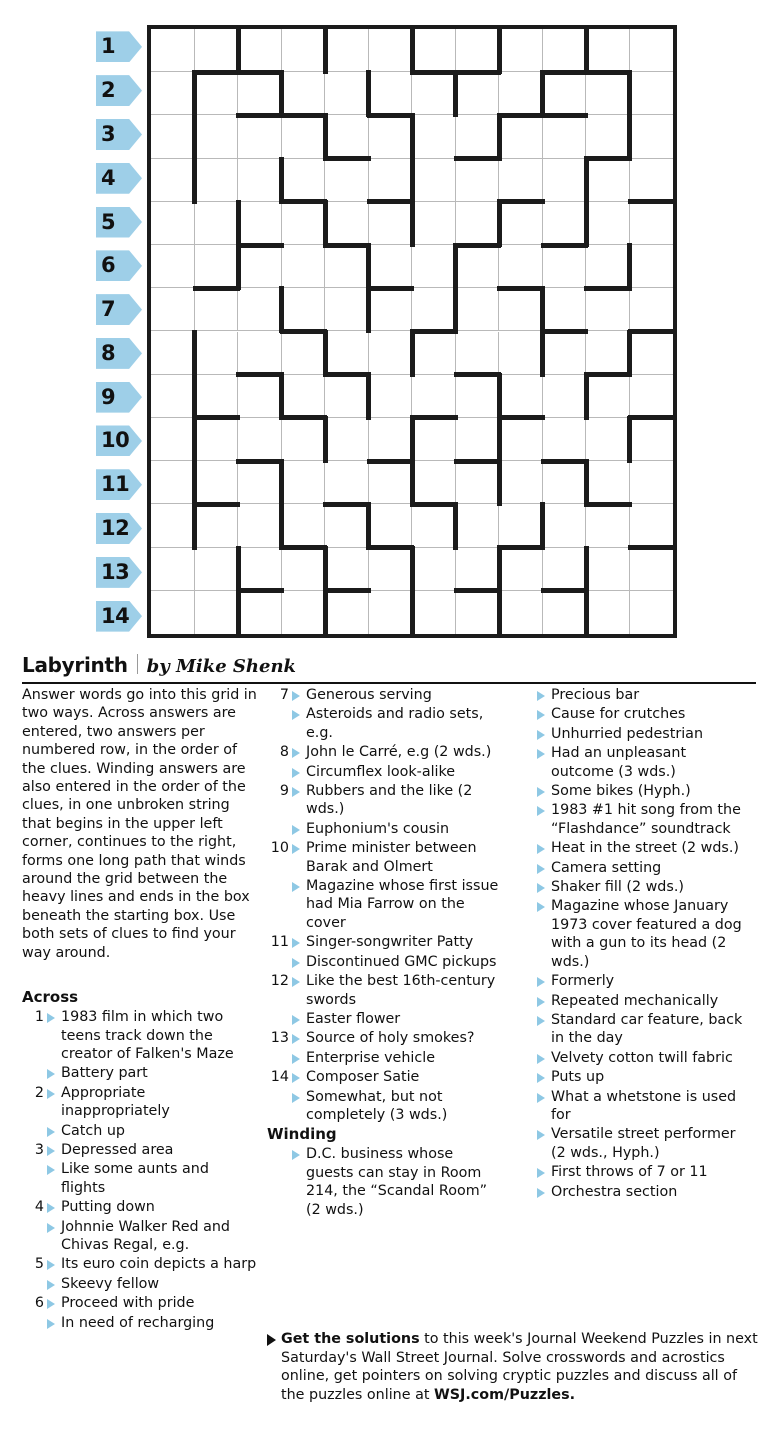 This screenshot has width=778, height=1436. What do you see at coordinates (384, 1077) in the screenshot?
I see `across-clue: 14 Composer Satie` at bounding box center [384, 1077].